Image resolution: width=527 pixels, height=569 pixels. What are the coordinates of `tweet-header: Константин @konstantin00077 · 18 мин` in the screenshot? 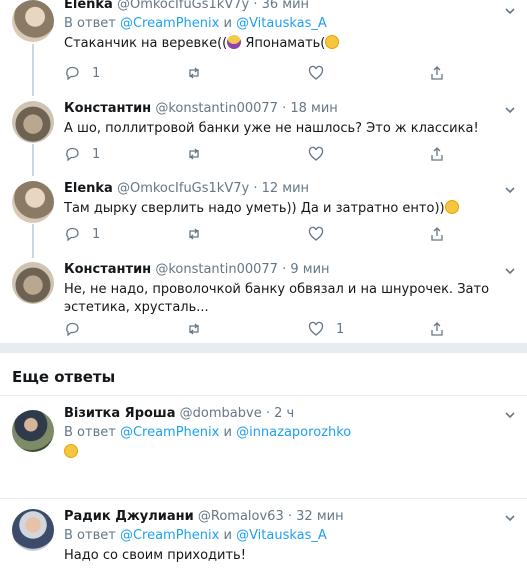 It's located at (289, 109).